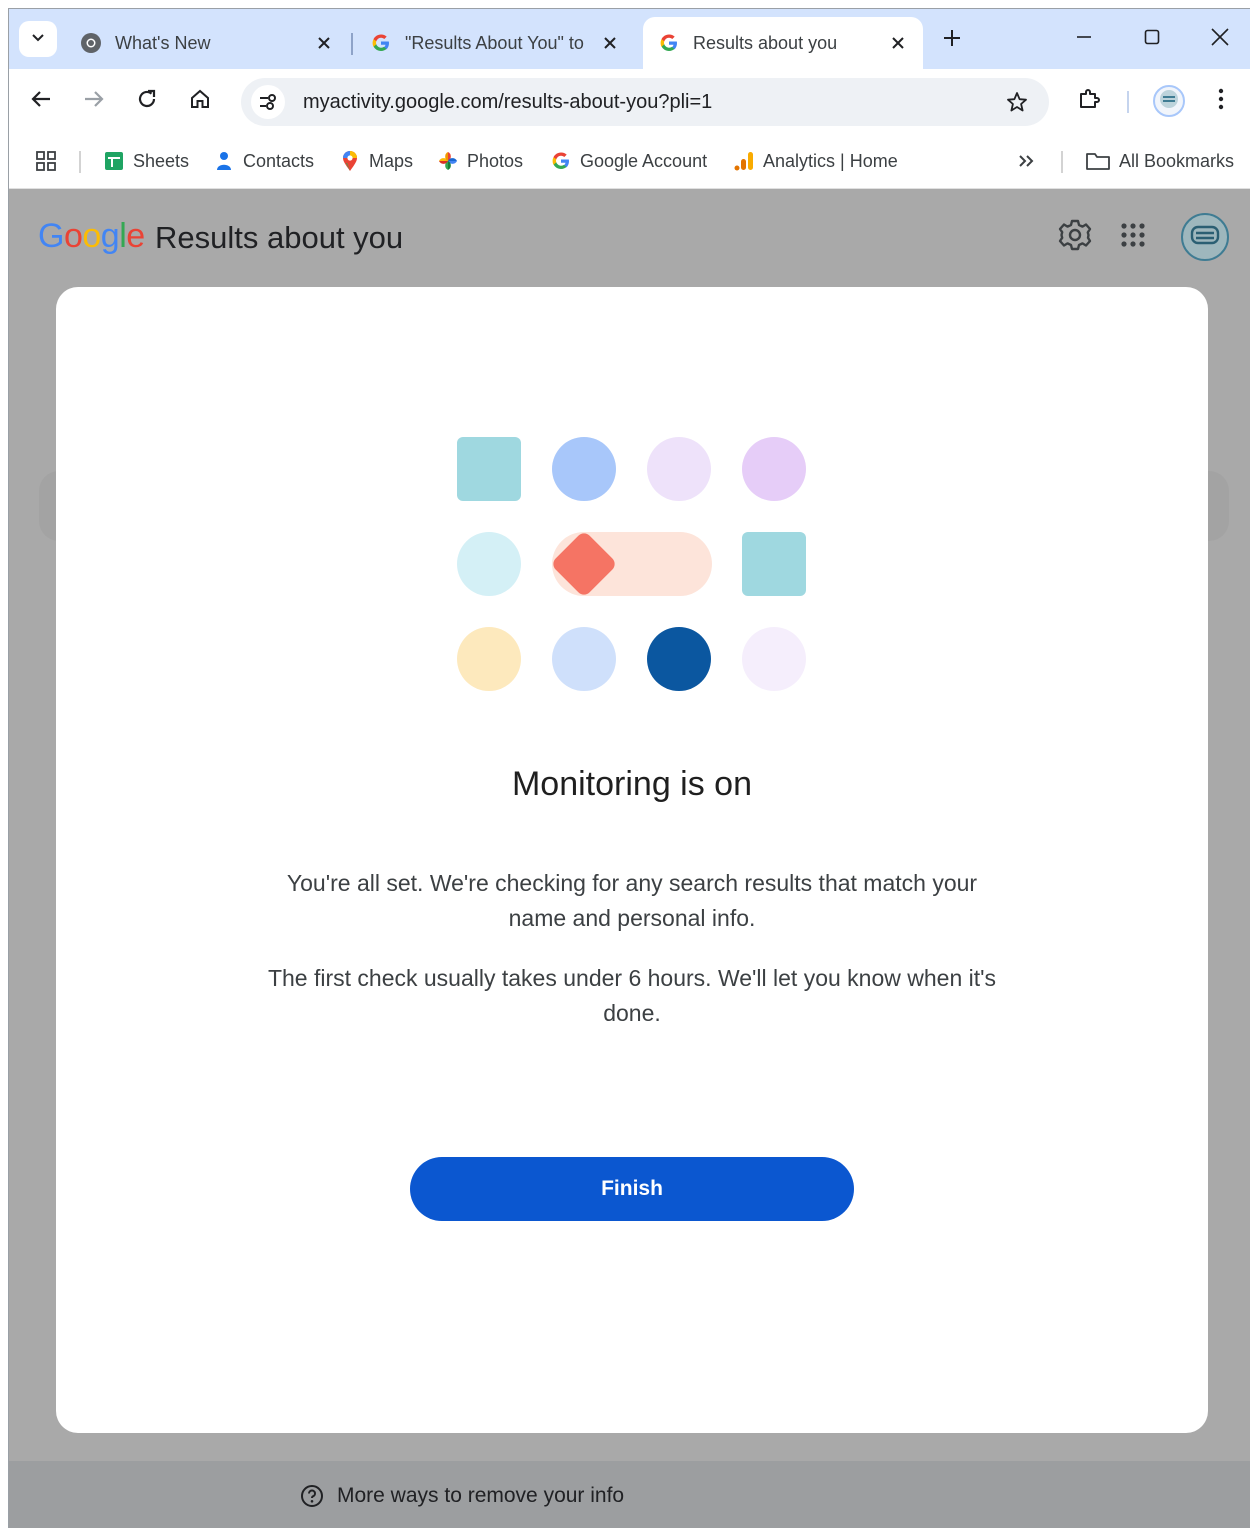 The image size is (1250, 1528). I want to click on analytics-icon, so click(744, 161).